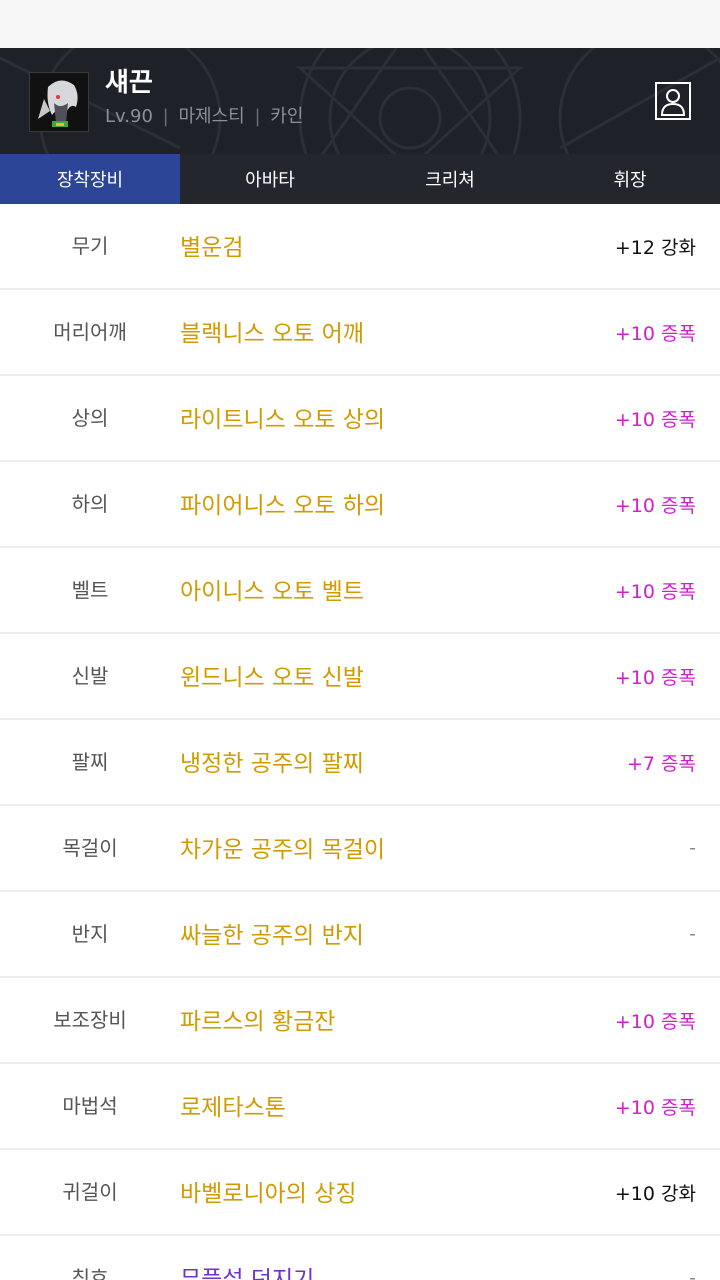  What do you see at coordinates (59, 102) in the screenshot?
I see `character-avatar` at bounding box center [59, 102].